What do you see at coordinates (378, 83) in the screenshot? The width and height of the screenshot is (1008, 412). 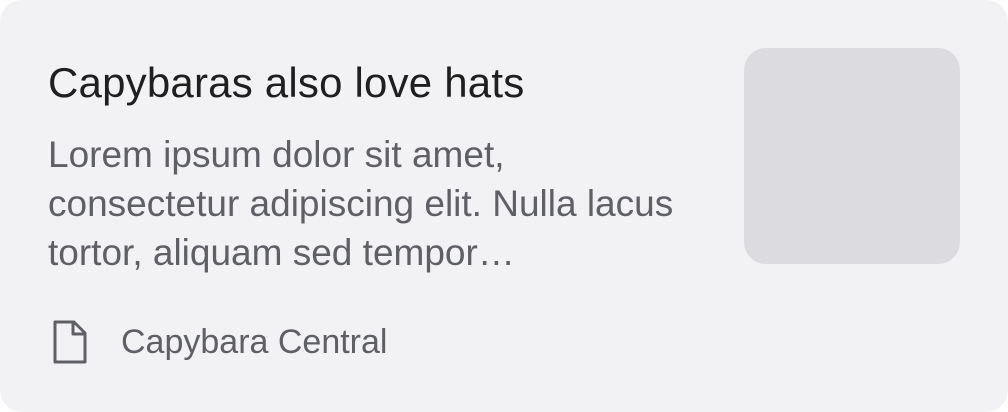 I see `card-title: Capybaras also love hats` at bounding box center [378, 83].